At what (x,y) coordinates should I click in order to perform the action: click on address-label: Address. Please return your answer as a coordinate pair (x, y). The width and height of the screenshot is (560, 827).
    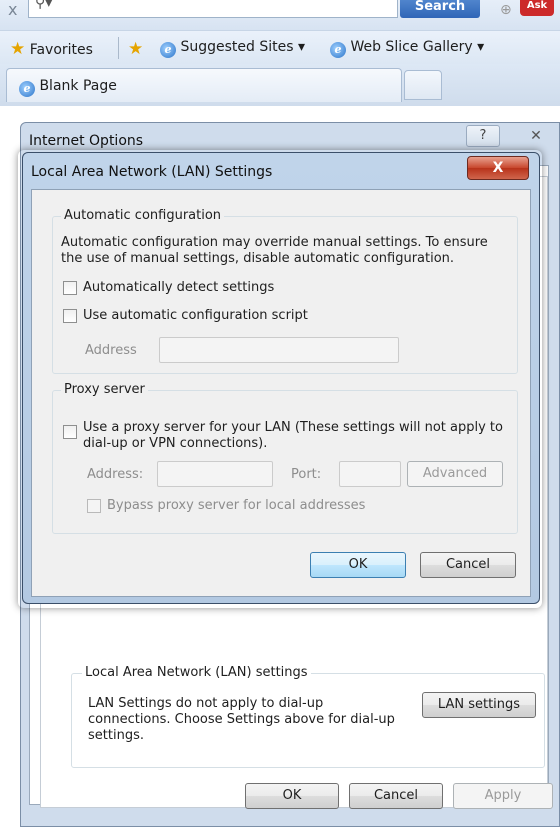
    Looking at the image, I should click on (111, 350).